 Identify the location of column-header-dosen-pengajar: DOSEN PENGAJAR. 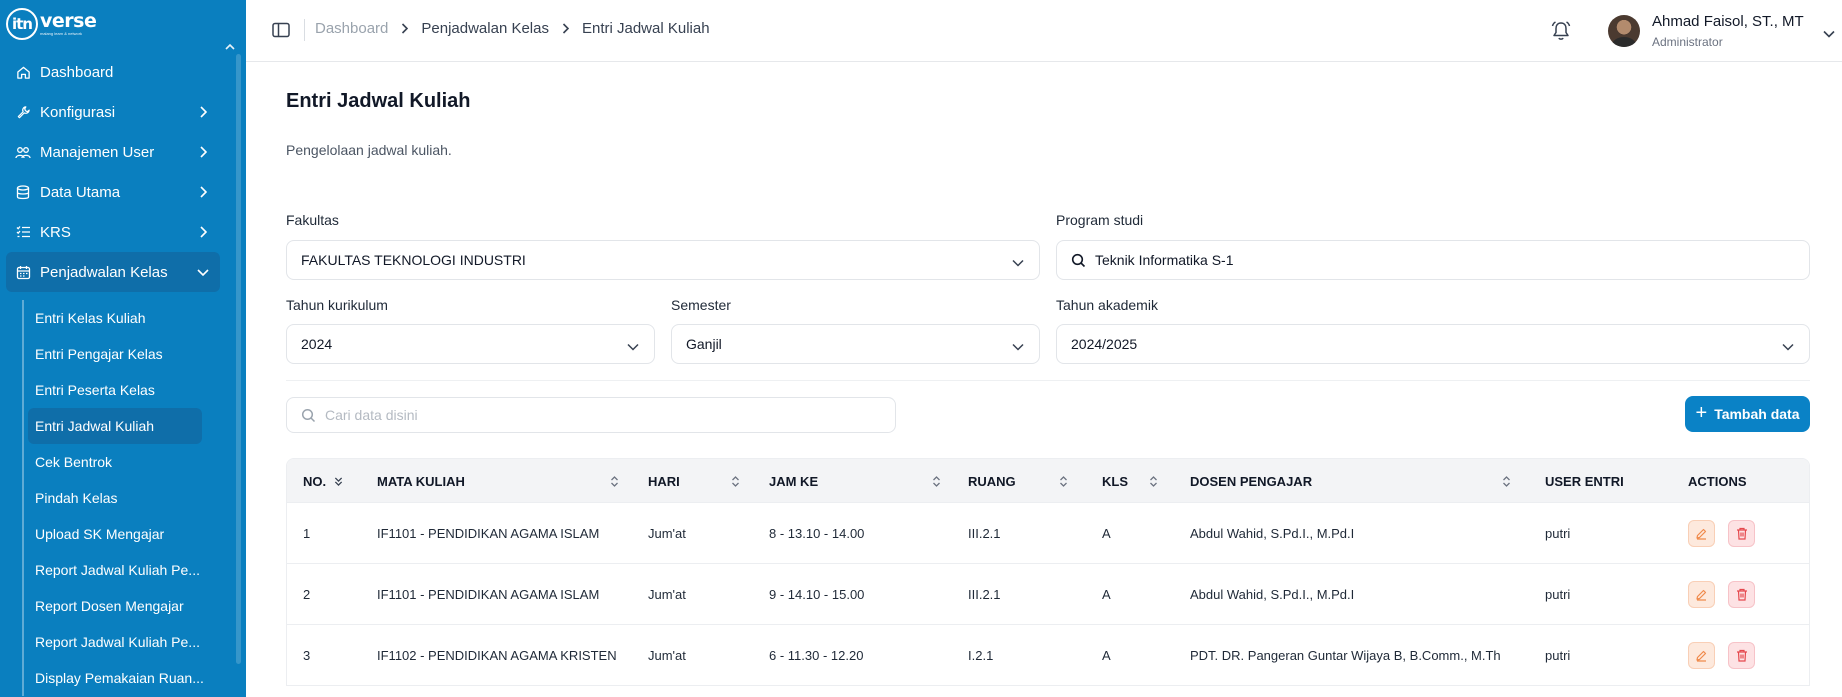
(1350, 481).